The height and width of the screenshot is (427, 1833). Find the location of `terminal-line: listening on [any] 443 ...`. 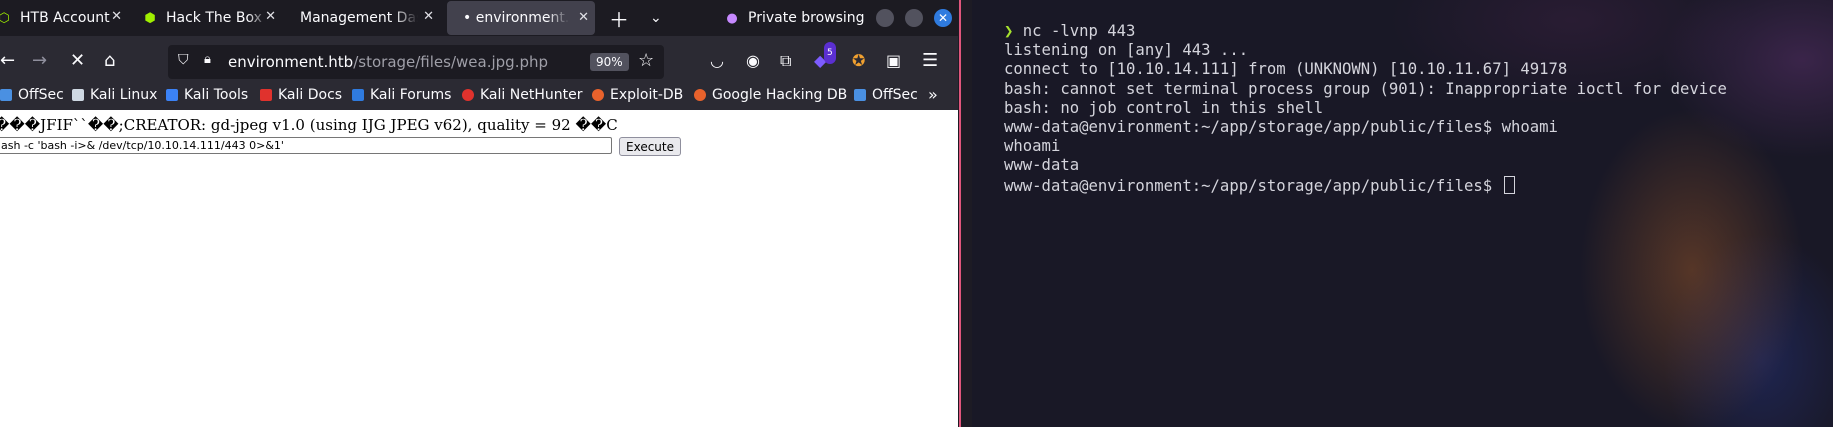

terminal-line: listening on [any] 443 ... is located at coordinates (1126, 50).